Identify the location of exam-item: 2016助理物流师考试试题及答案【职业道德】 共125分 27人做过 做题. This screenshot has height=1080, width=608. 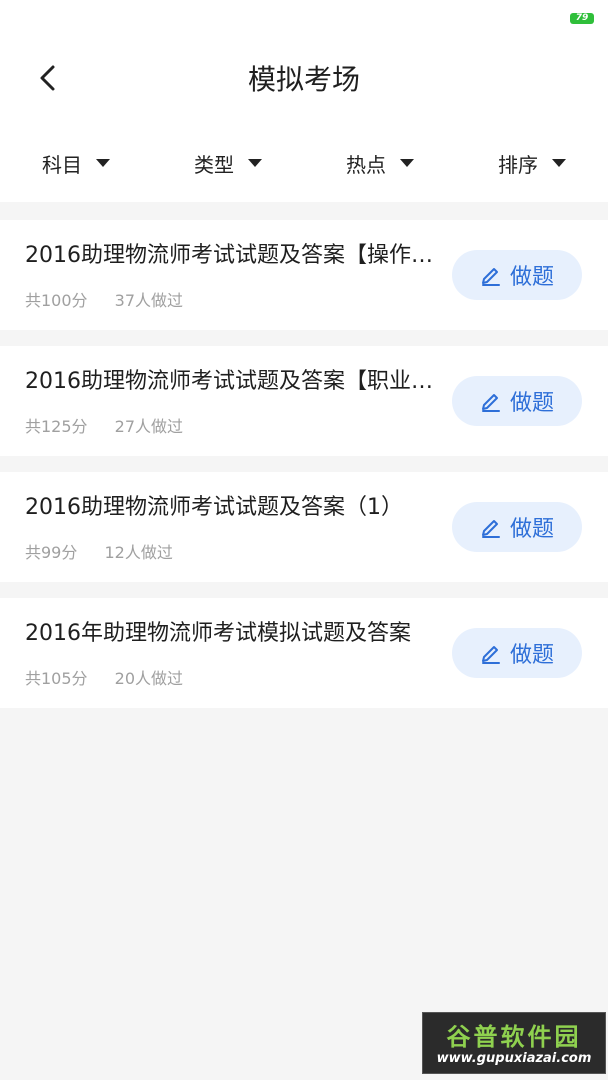
(304, 401).